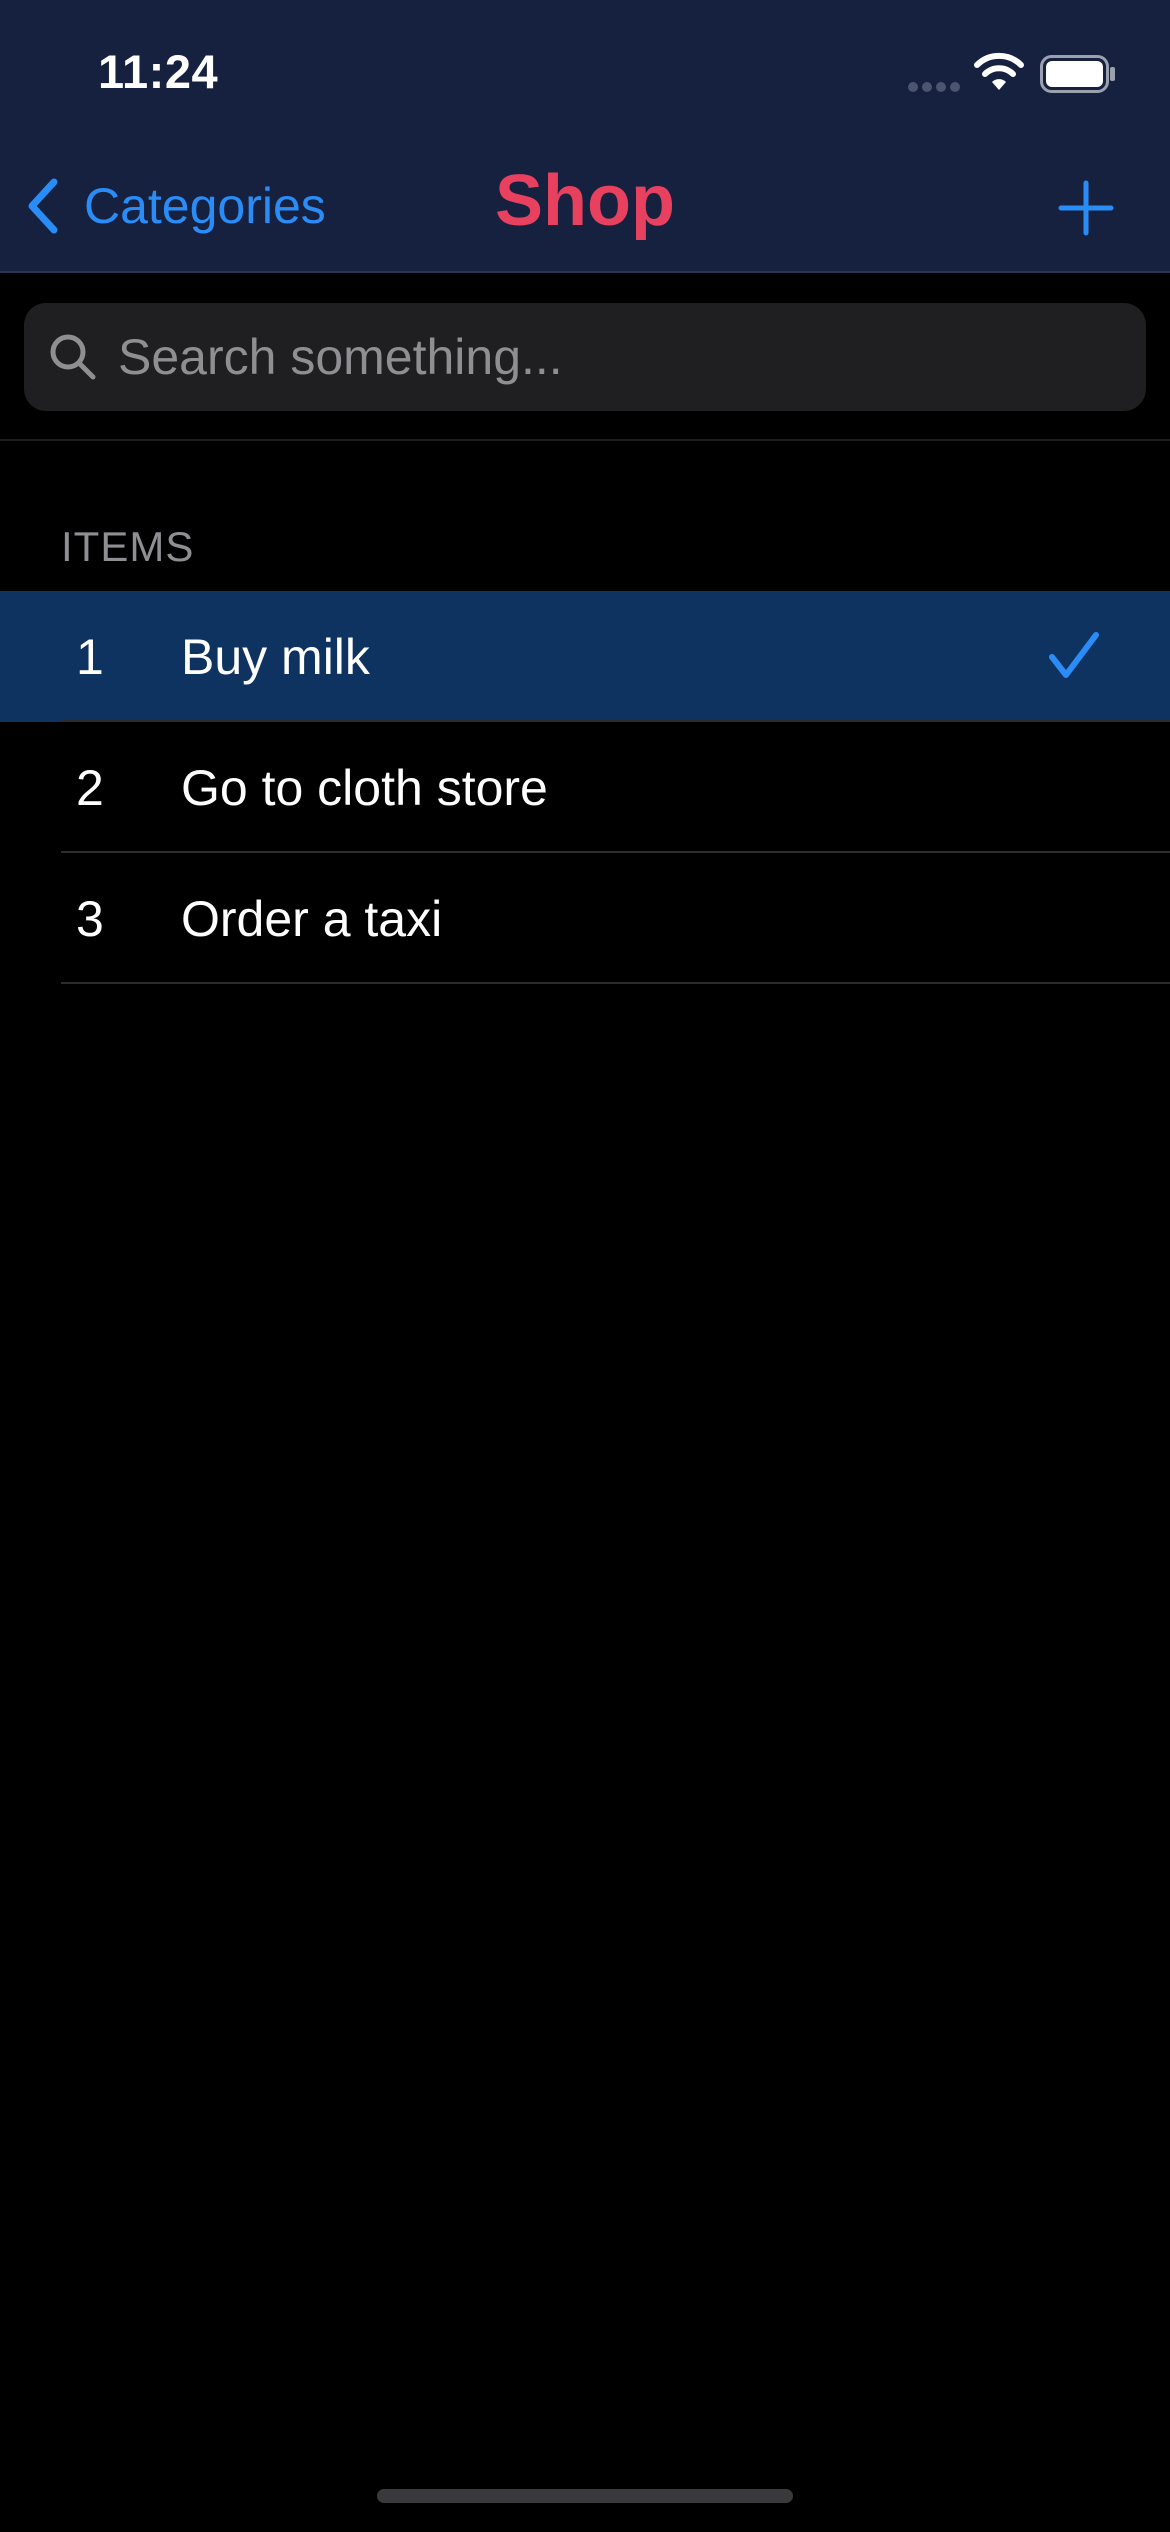  I want to click on item-number: 1, so click(90, 656).